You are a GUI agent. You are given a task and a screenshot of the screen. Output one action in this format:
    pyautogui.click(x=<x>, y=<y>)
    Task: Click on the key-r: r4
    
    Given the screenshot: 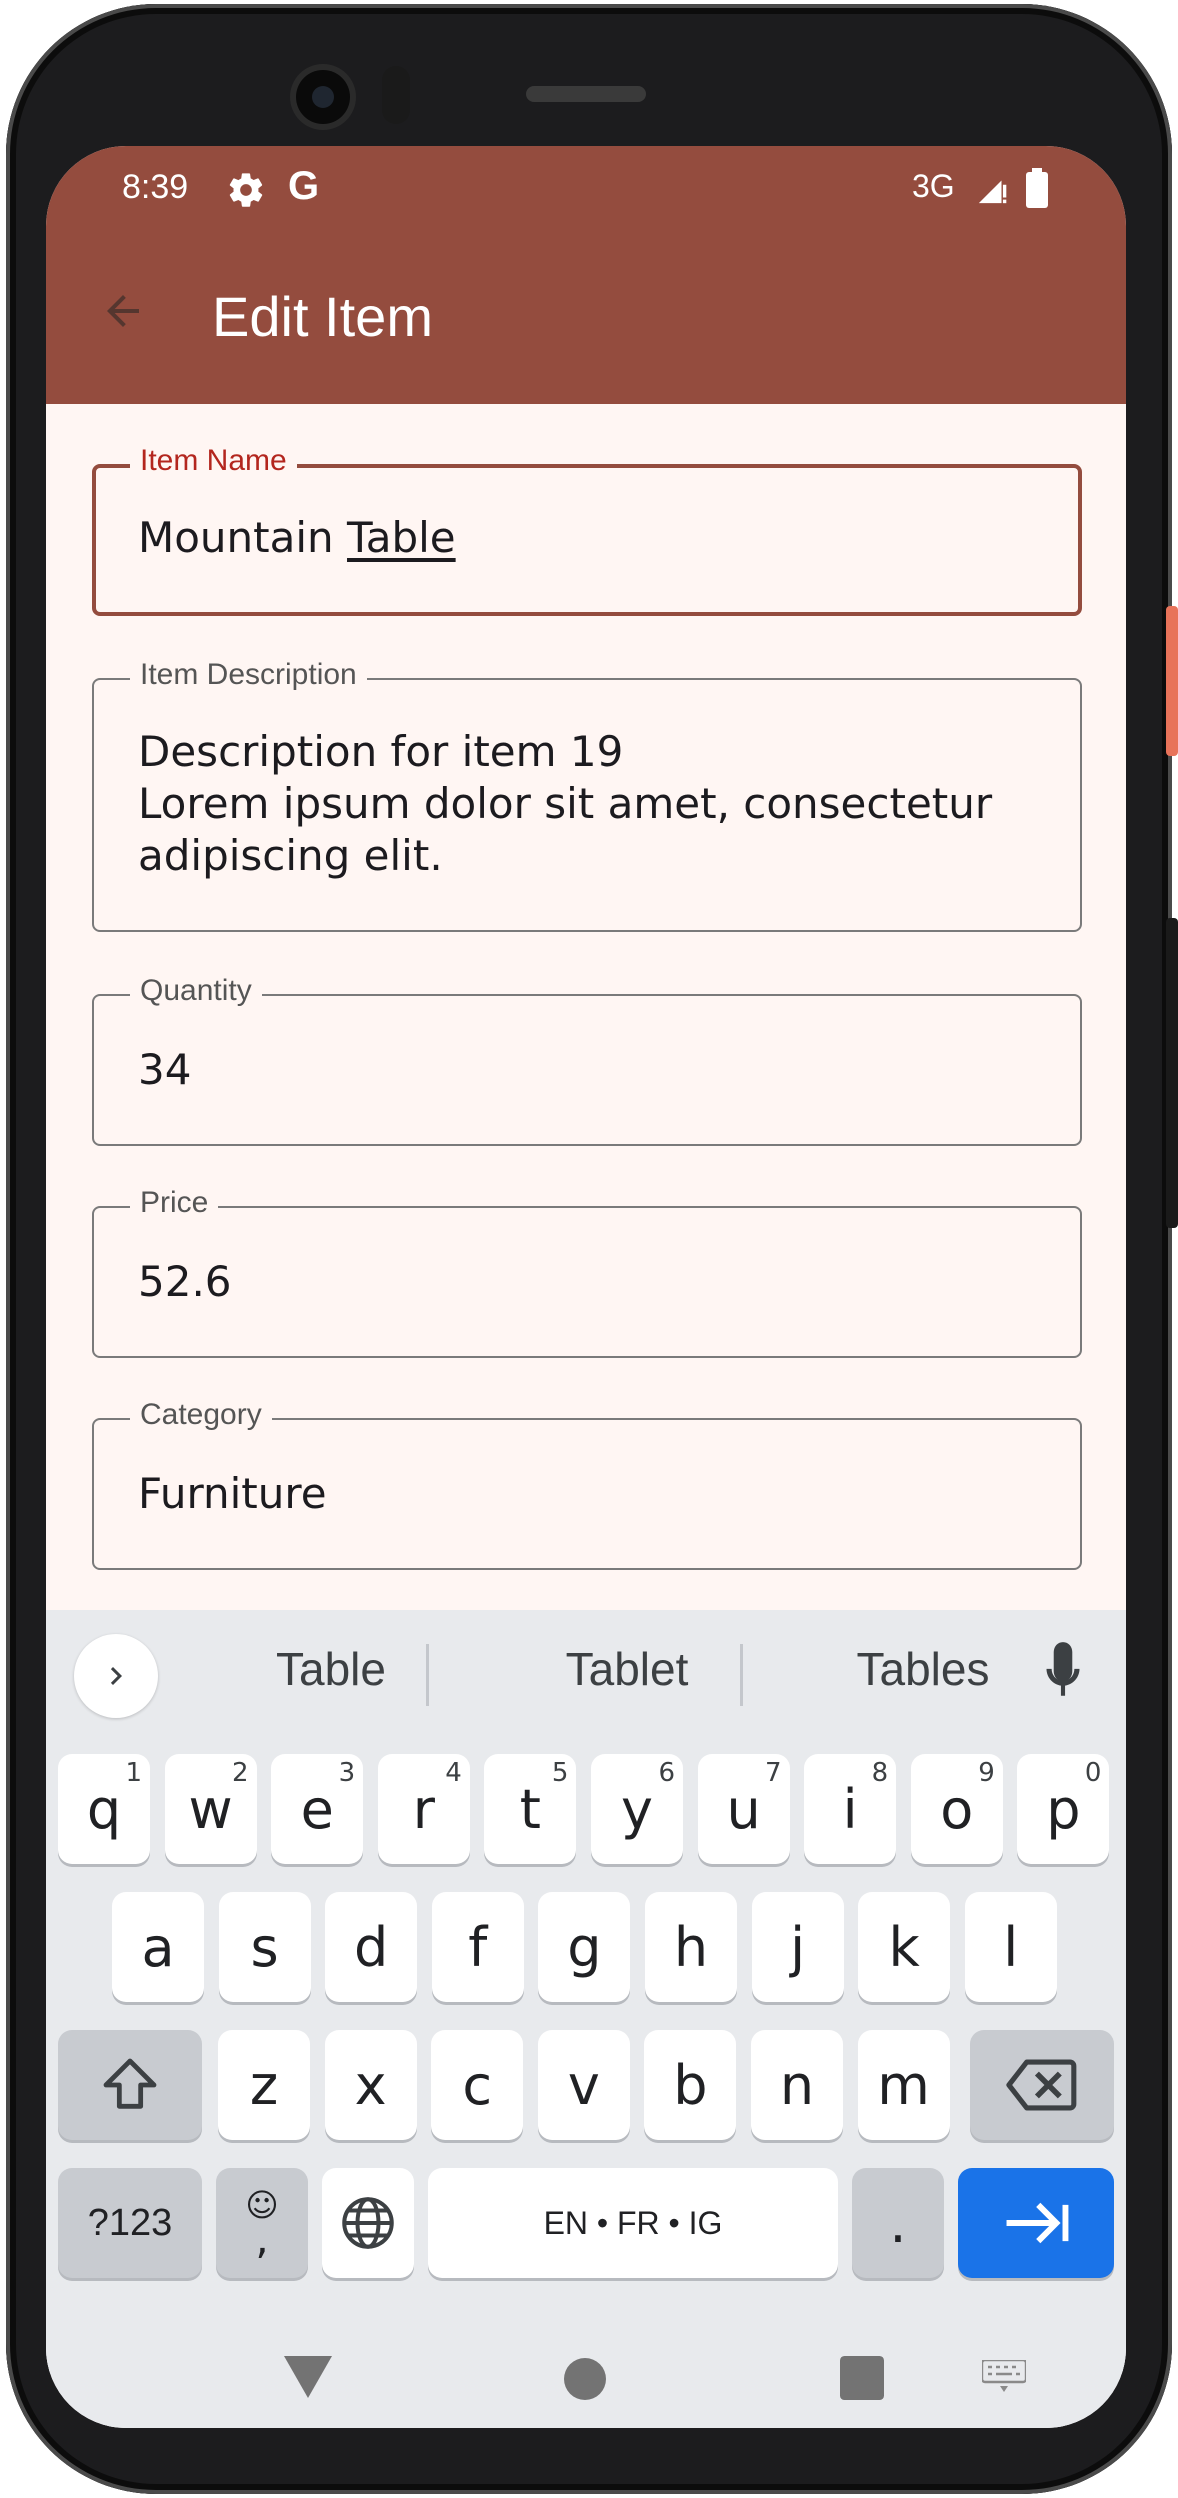 What is the action you would take?
    pyautogui.click(x=423, y=1809)
    